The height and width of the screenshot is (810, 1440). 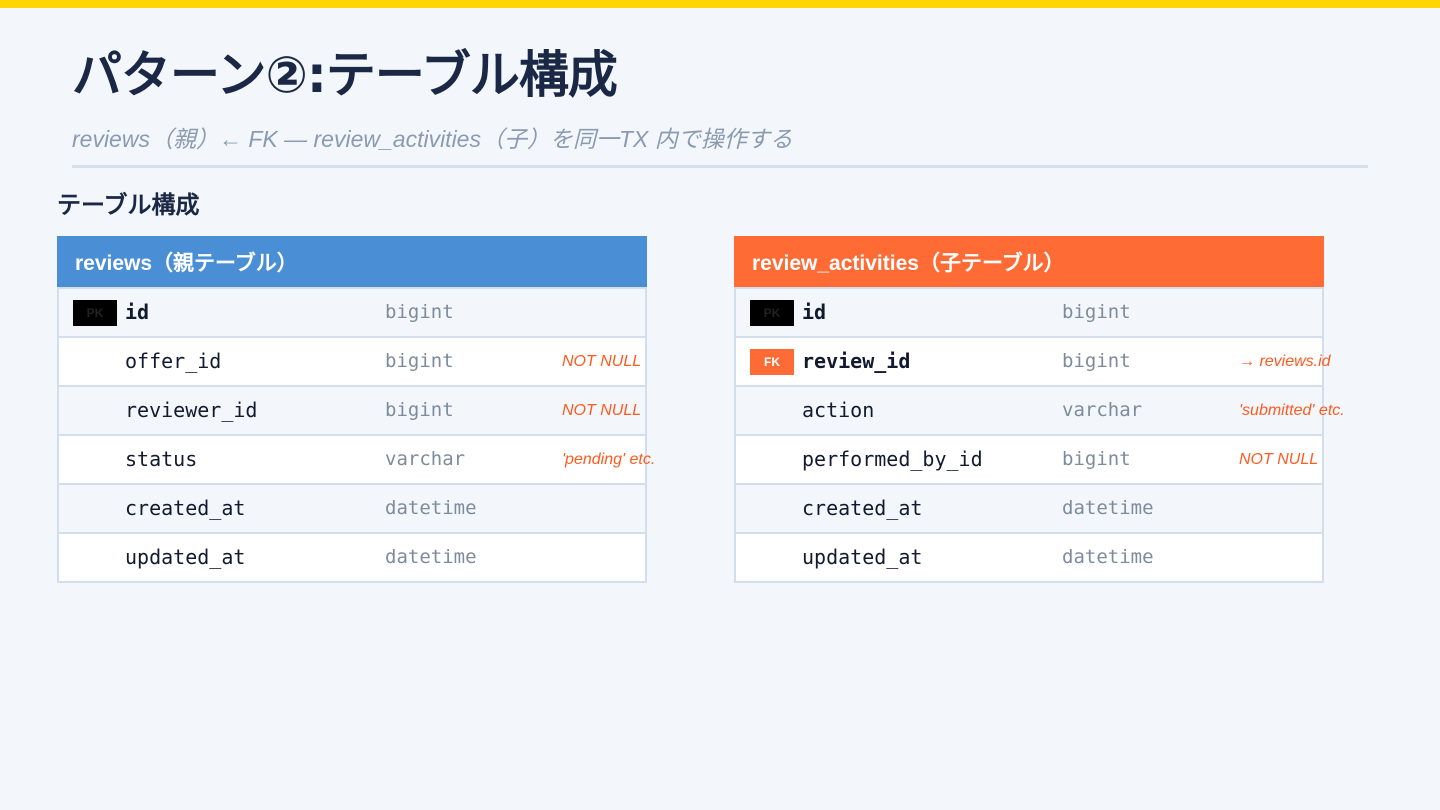 What do you see at coordinates (173, 361) in the screenshot?
I see `column-name: offer_id` at bounding box center [173, 361].